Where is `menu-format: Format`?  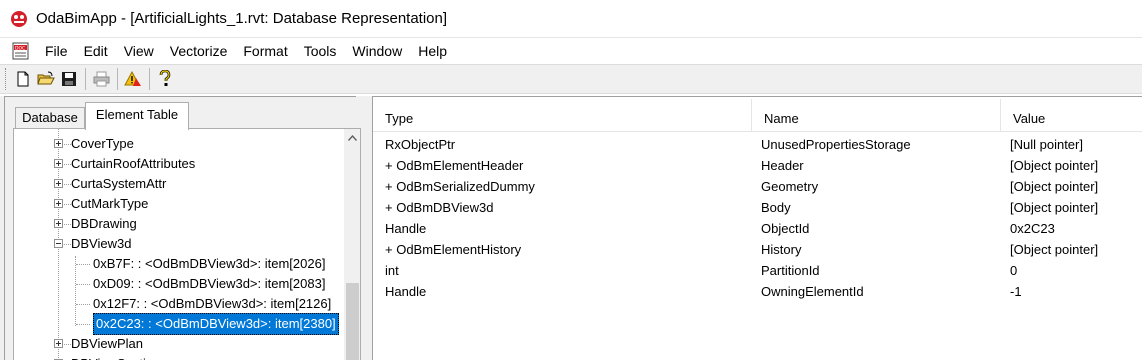 menu-format: Format is located at coordinates (265, 51).